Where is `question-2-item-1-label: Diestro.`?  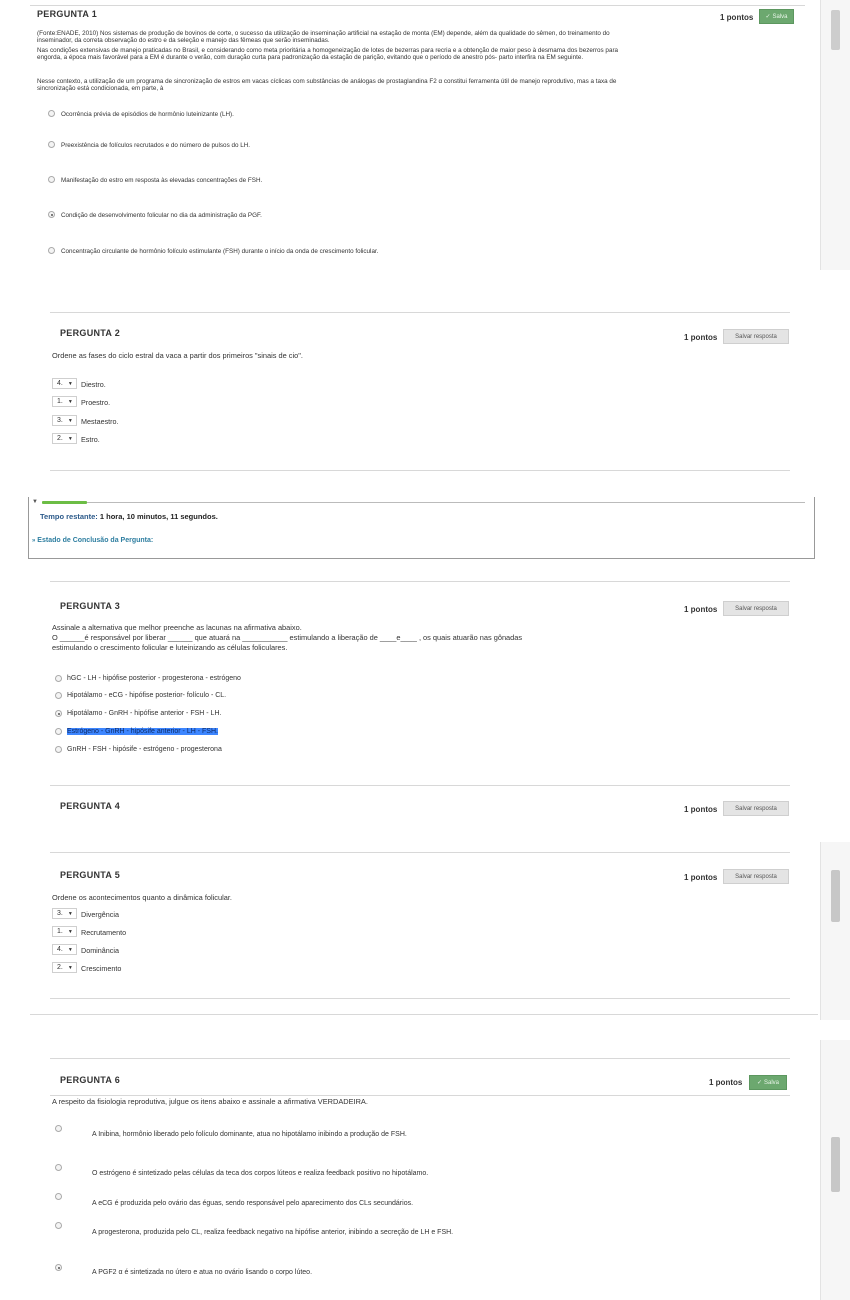
question-2-item-1-label: Diestro. is located at coordinates (93, 384).